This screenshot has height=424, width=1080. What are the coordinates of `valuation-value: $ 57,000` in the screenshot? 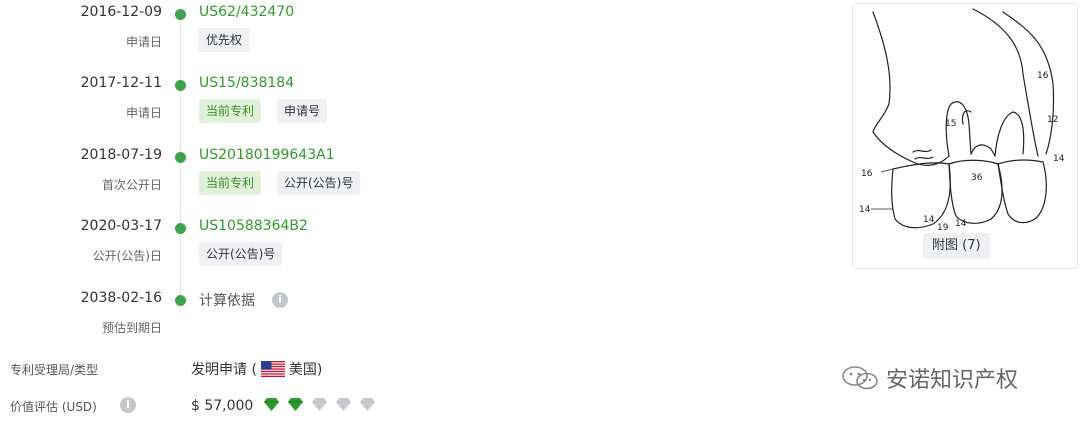 It's located at (222, 406).